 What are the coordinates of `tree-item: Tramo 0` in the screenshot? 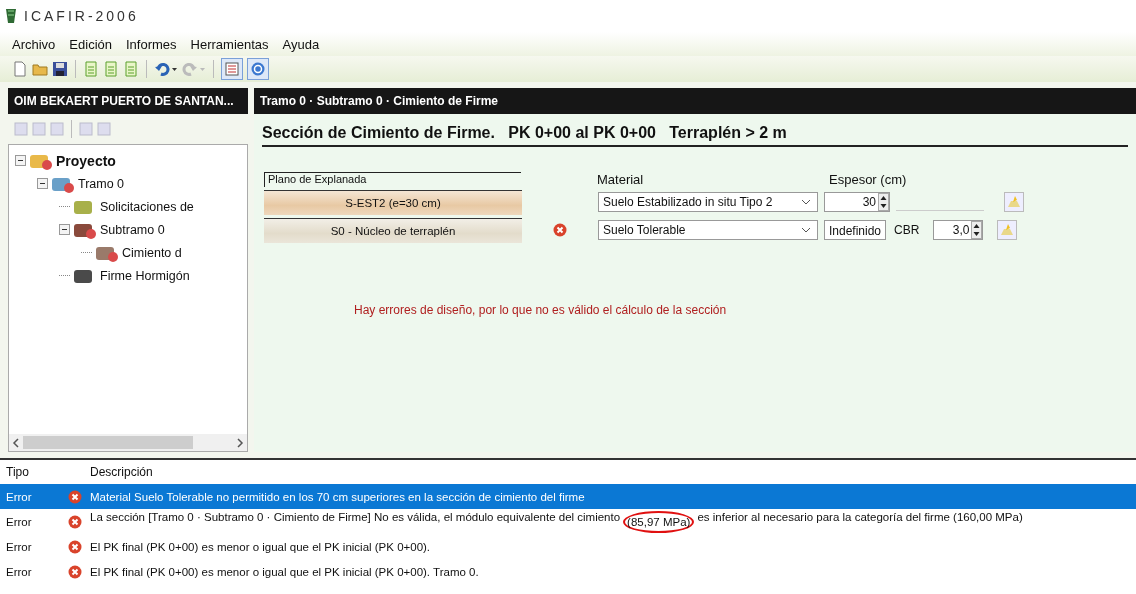 It's located at (101, 183).